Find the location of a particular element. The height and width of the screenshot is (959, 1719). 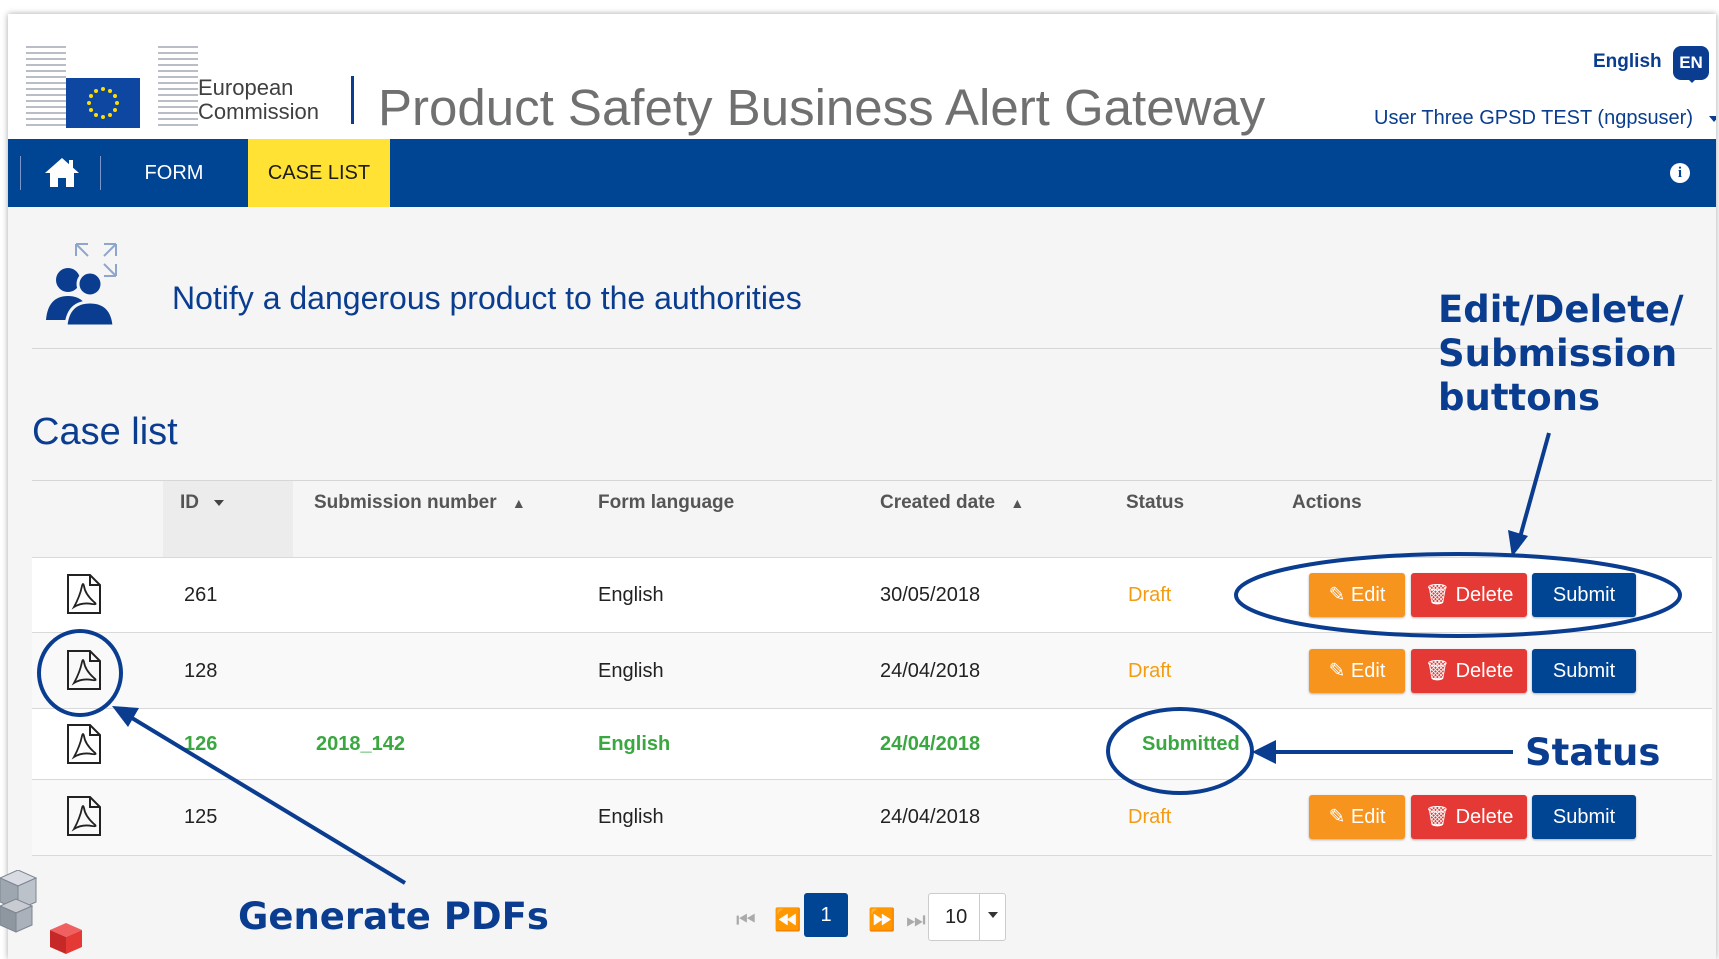

buttons-arrow-line is located at coordinates (1533, 490).